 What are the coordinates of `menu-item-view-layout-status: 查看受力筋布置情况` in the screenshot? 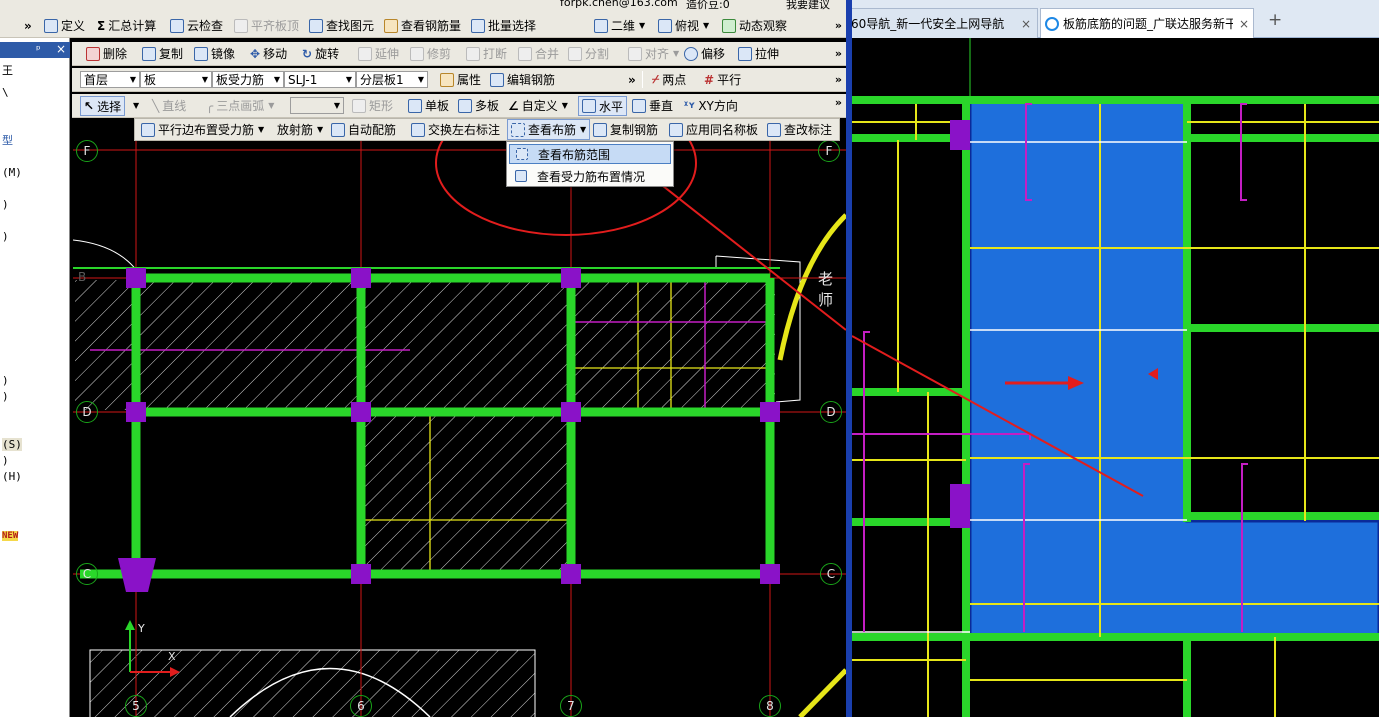 It's located at (590, 176).